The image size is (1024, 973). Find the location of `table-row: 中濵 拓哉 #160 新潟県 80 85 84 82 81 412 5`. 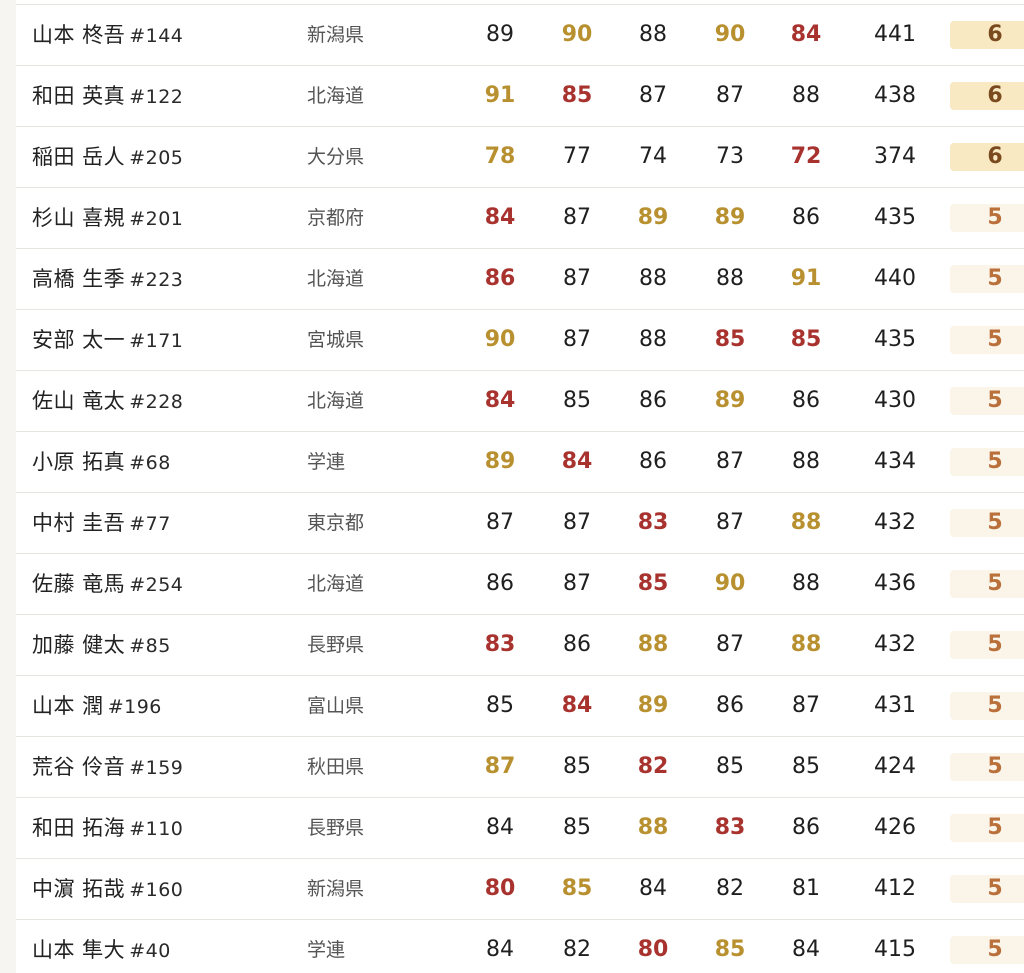

table-row: 中濵 拓哉 #160 新潟県 80 85 84 82 81 412 5 is located at coordinates (520, 889).